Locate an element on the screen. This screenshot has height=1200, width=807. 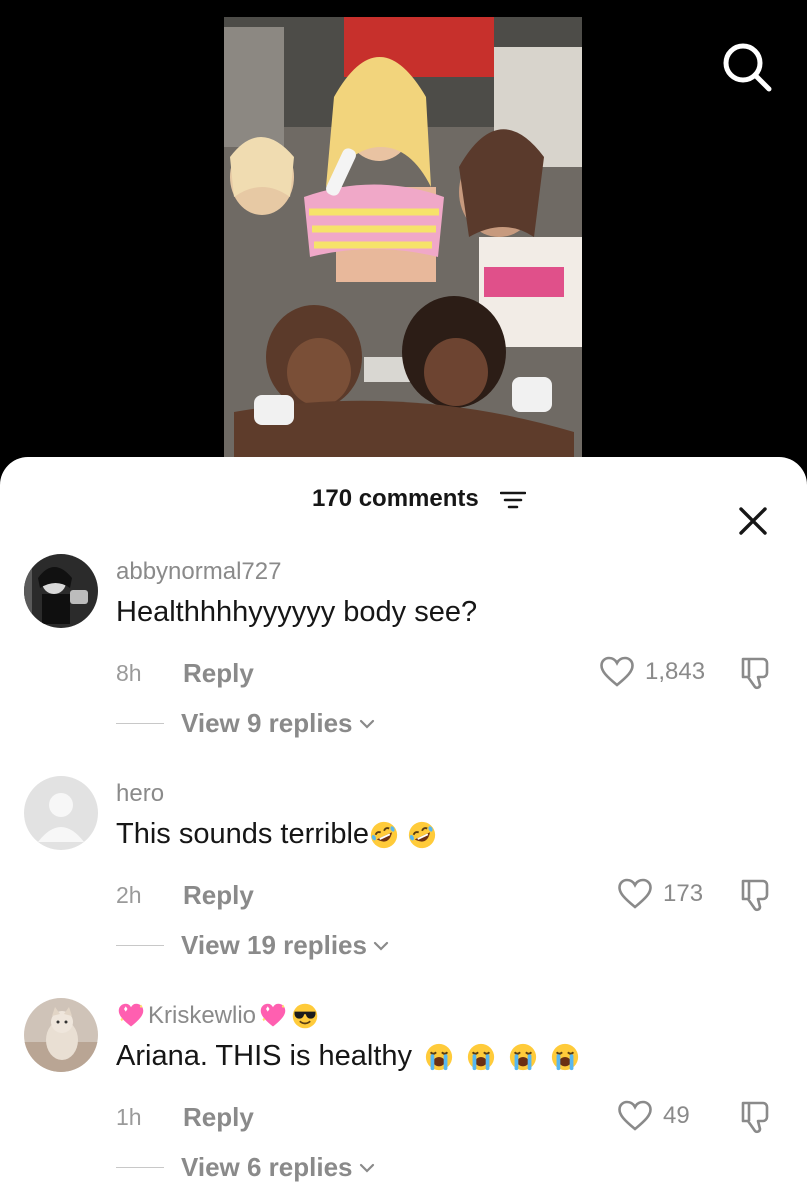
default-avatar is located at coordinates (61, 813).